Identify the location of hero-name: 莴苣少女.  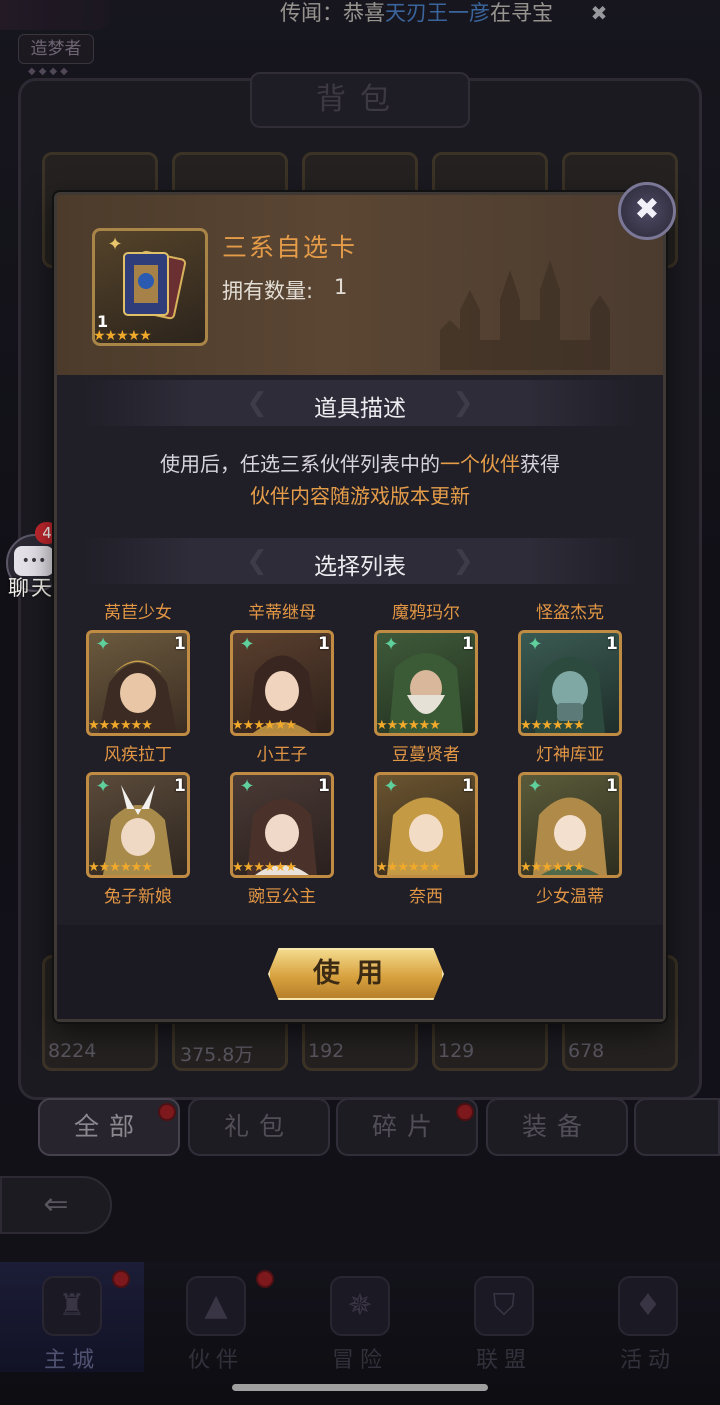
(138, 613).